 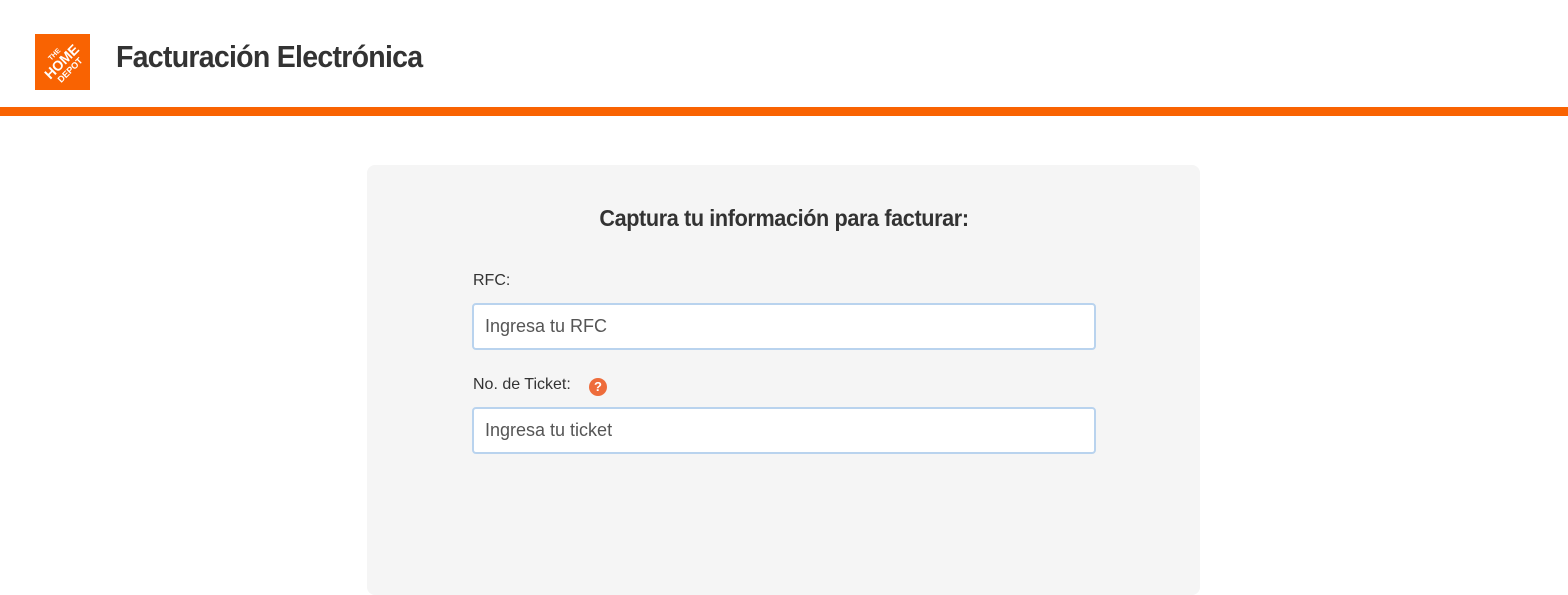 What do you see at coordinates (492, 280) in the screenshot?
I see `rfc-label: RFC:` at bounding box center [492, 280].